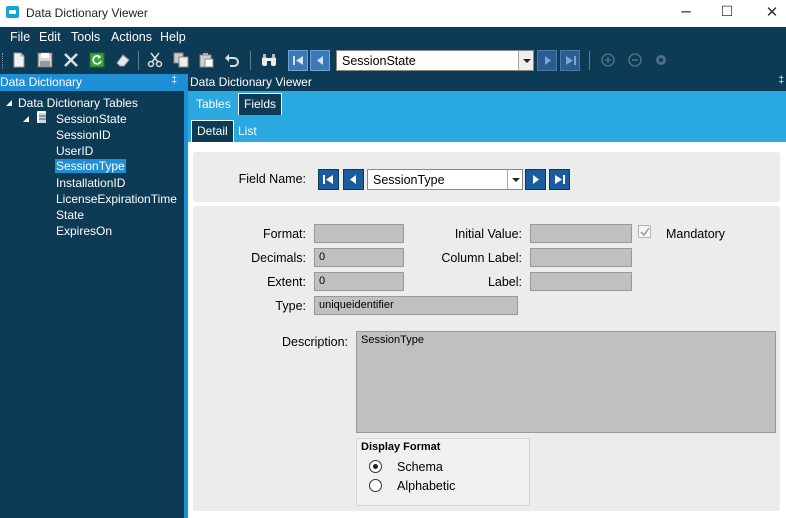 This screenshot has width=786, height=518. I want to click on decimals-field: 0, so click(359, 257).